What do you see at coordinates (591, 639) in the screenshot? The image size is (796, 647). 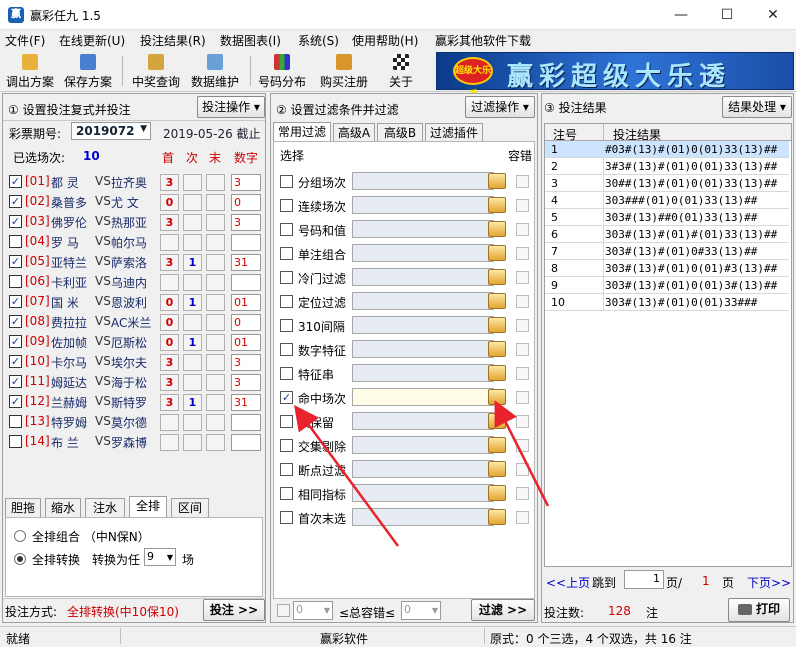 I see `status-summary: 原式：0 个三选，4 个双选，共 16 注` at bounding box center [591, 639].